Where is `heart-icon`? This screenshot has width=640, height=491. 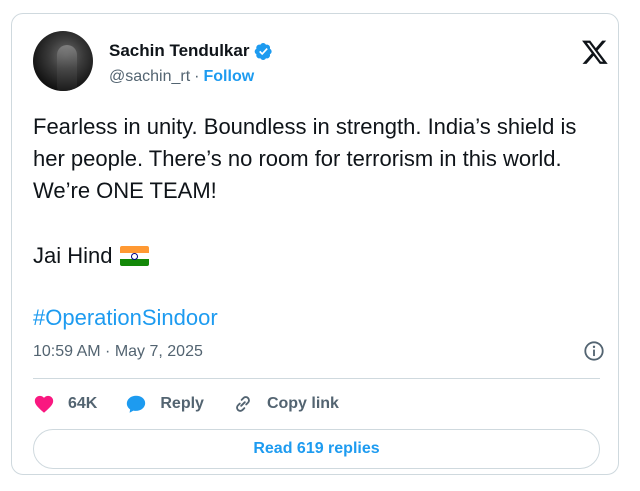
heart-icon is located at coordinates (44, 404).